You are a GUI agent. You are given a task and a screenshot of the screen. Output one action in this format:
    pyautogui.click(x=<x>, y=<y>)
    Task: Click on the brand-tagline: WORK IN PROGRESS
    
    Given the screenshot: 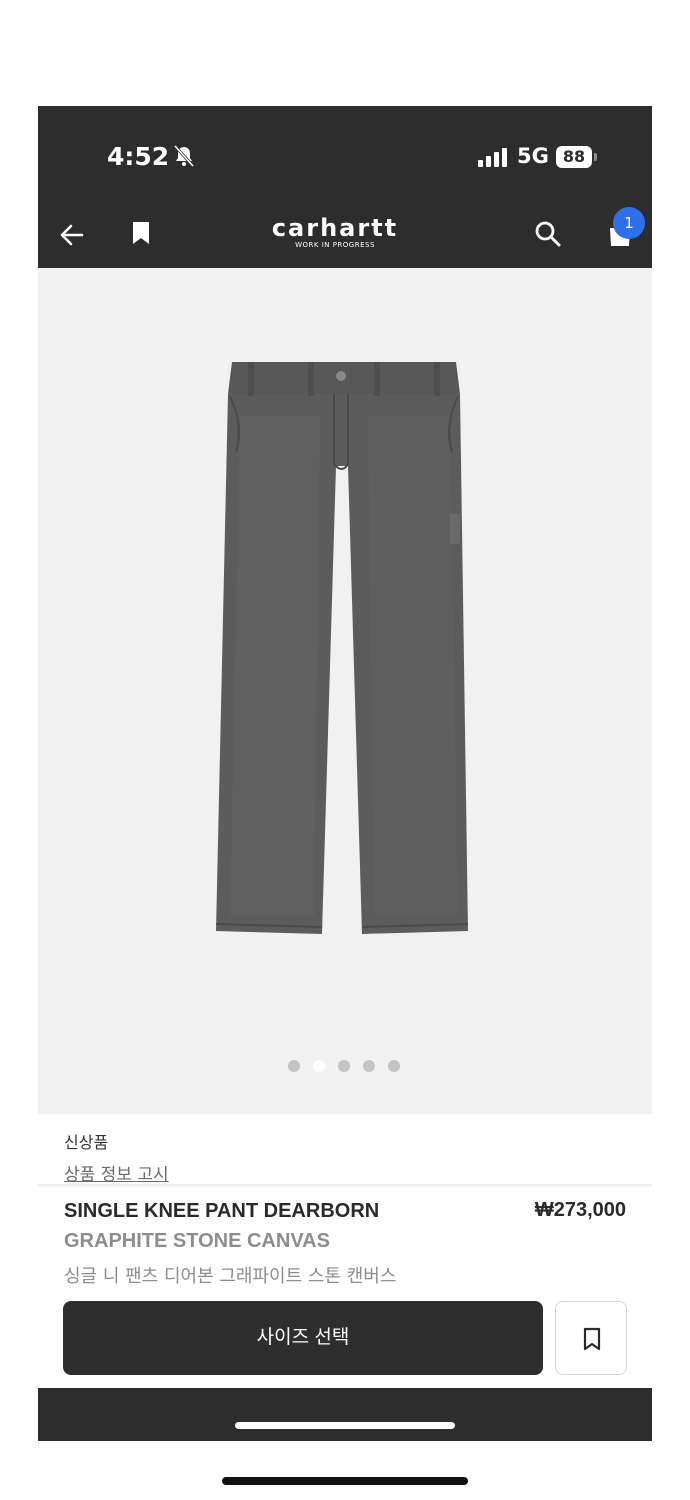 What is the action you would take?
    pyautogui.click(x=335, y=245)
    